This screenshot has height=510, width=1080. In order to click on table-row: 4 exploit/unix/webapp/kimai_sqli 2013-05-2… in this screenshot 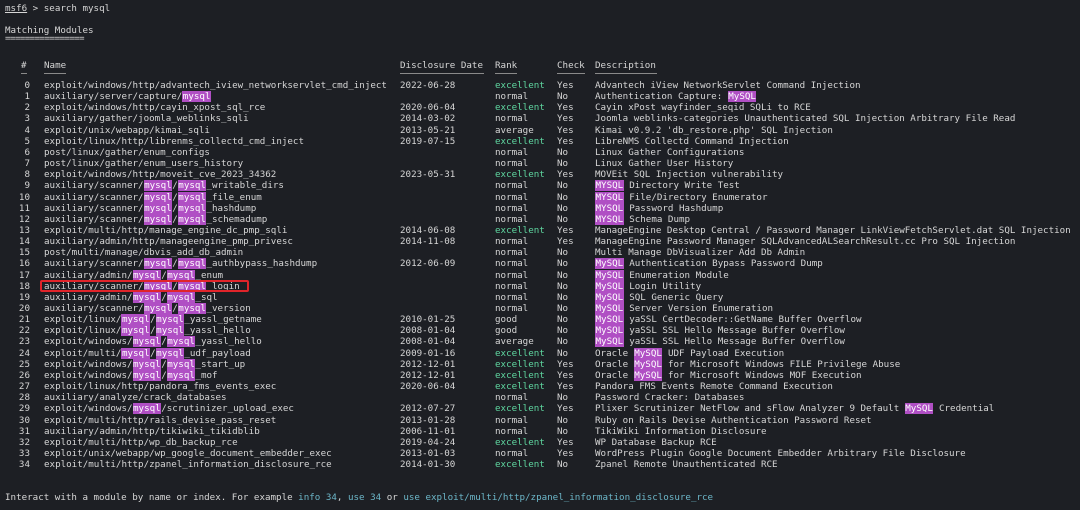, I will do `click(540, 130)`.